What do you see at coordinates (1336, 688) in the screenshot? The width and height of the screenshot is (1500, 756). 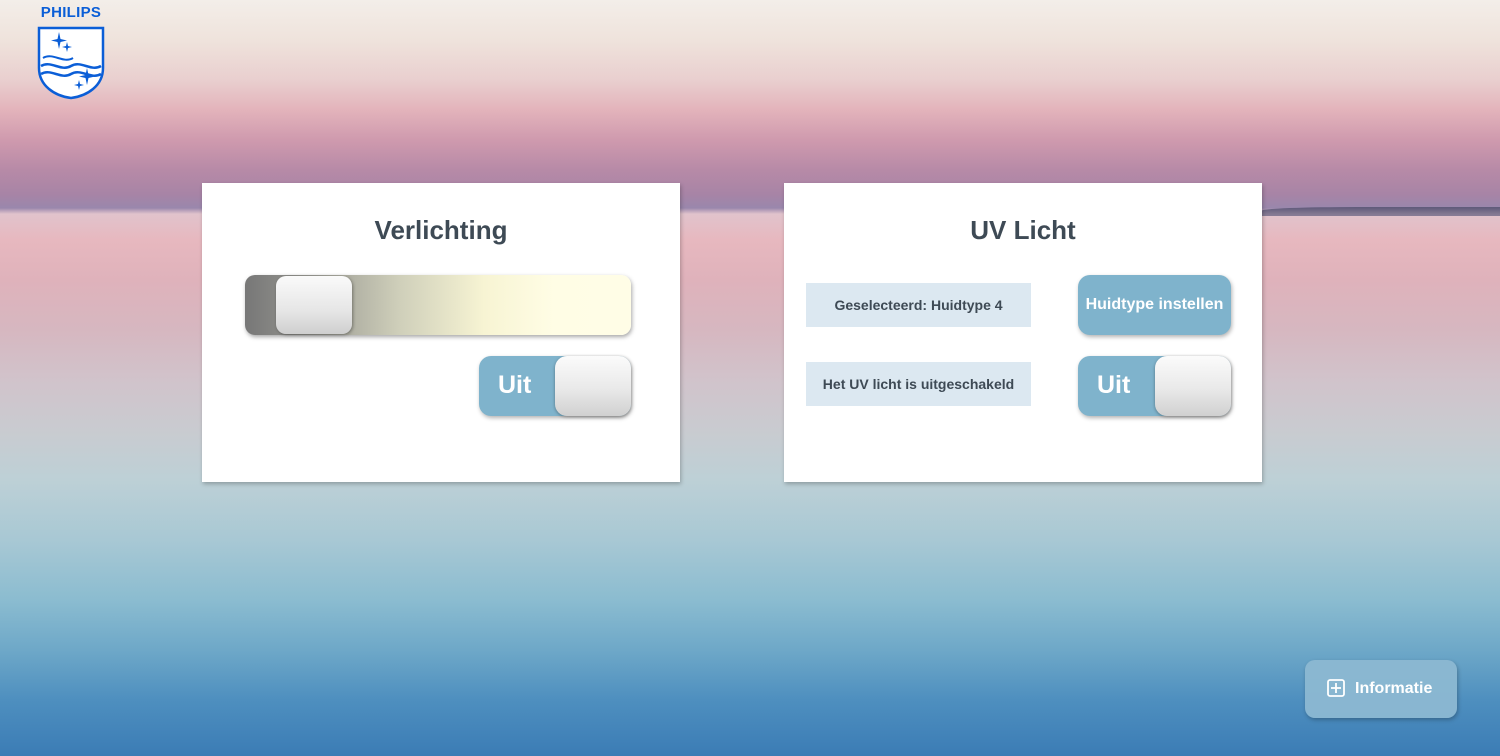 I see `plus-square-icon` at bounding box center [1336, 688].